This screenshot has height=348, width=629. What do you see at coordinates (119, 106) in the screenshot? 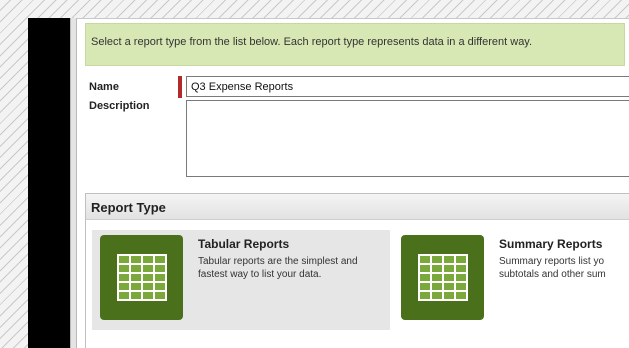
I see `description-label: Description` at bounding box center [119, 106].